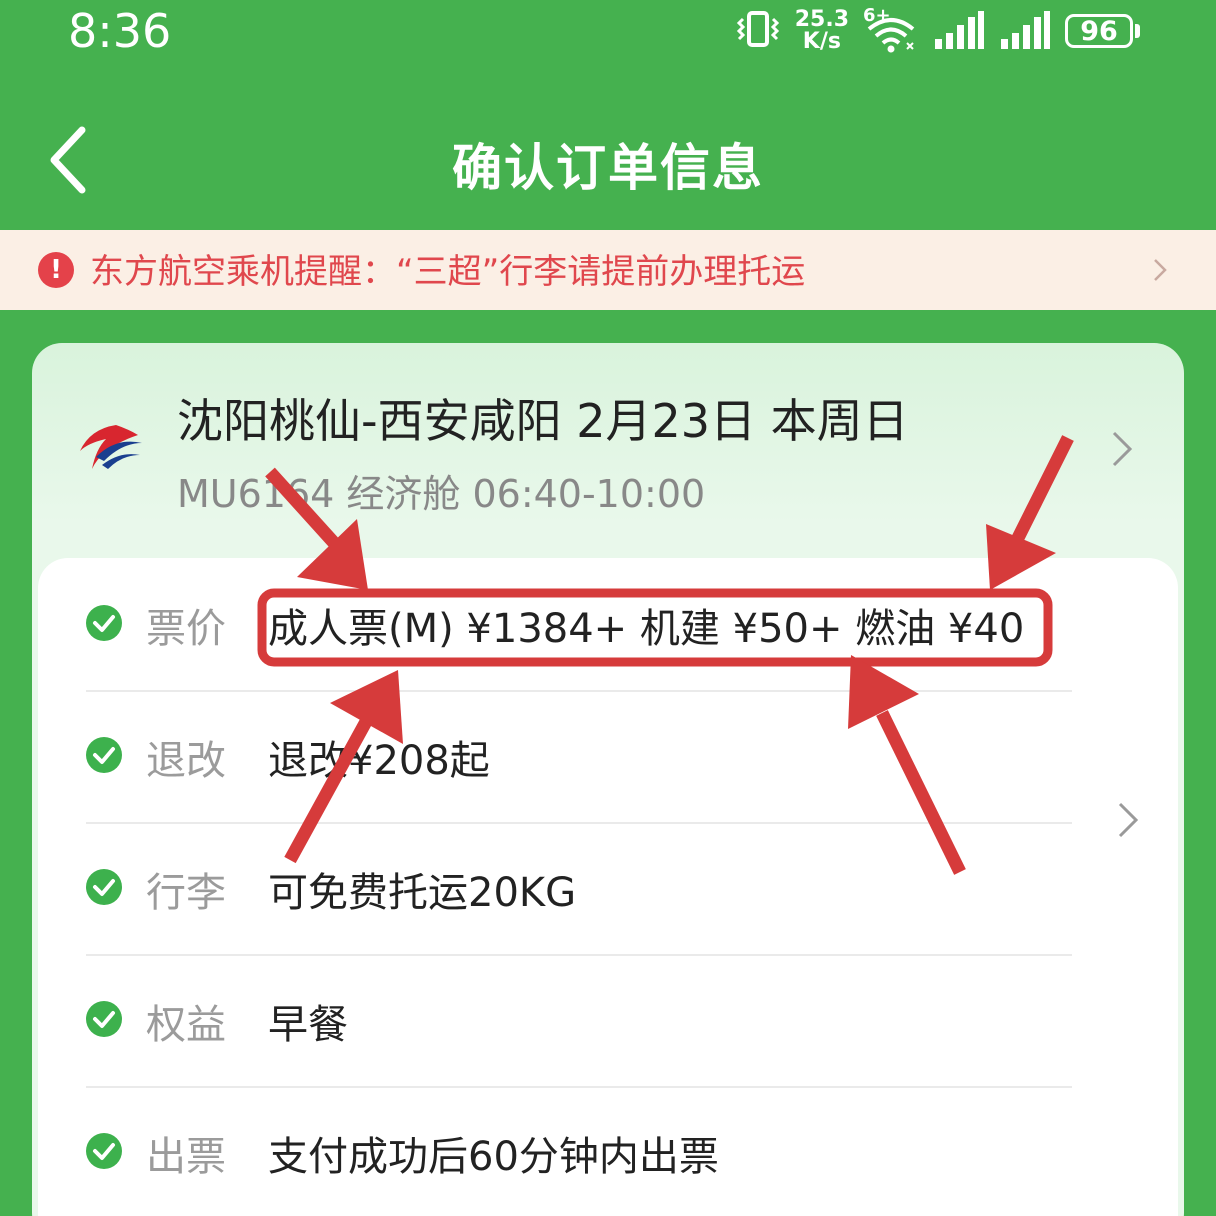 Image resolution: width=1216 pixels, height=1216 pixels. What do you see at coordinates (646, 629) in the screenshot?
I see `row-value: 成人票(M) ¥1384+ 机建 ¥50+ 燃油 ¥40` at bounding box center [646, 629].